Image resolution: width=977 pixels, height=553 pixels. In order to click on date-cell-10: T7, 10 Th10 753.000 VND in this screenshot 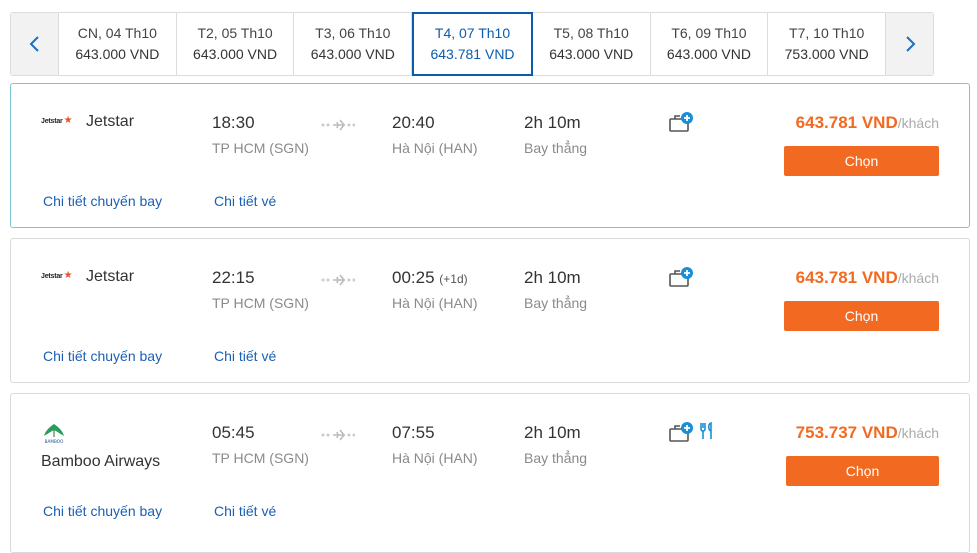, I will do `click(826, 44)`.